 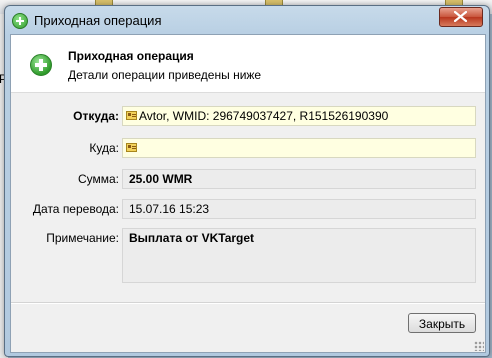 What do you see at coordinates (248, 303) in the screenshot?
I see `footer-divider` at bounding box center [248, 303].